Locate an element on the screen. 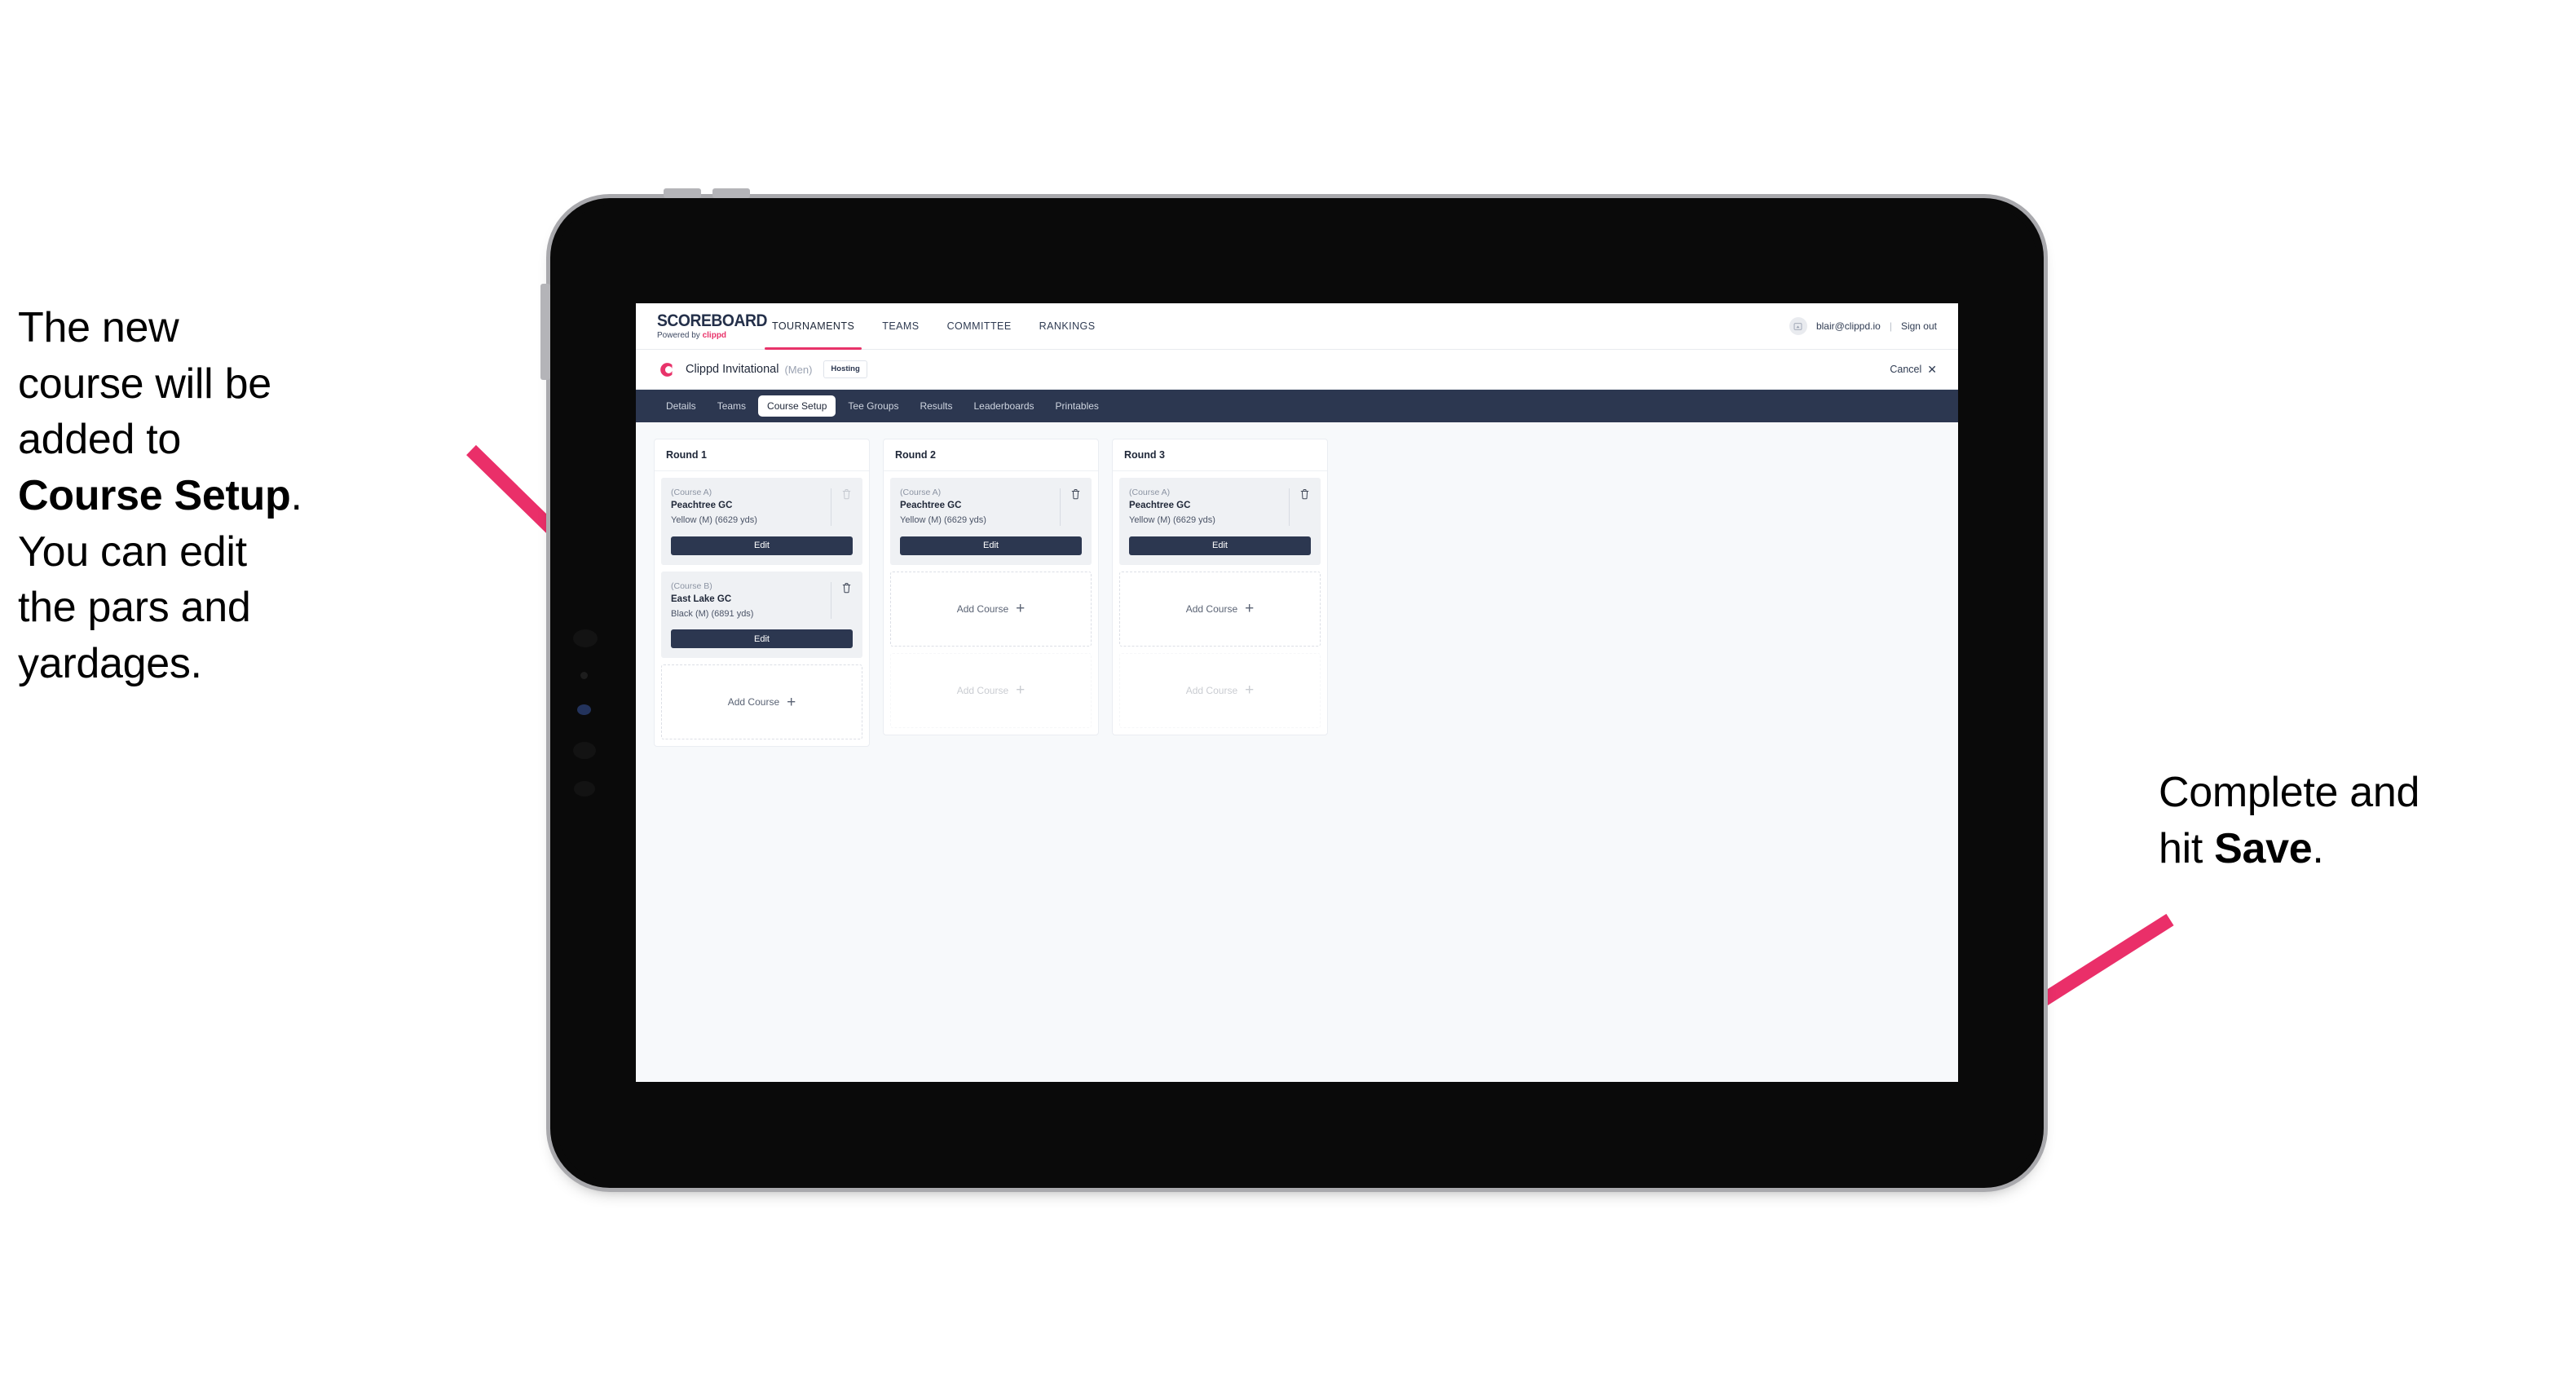 This screenshot has height=1386, width=2576. primary-nav-links: TOURNAMENTS TEAMS COMMITTEE RANKINGS is located at coordinates (933, 326).